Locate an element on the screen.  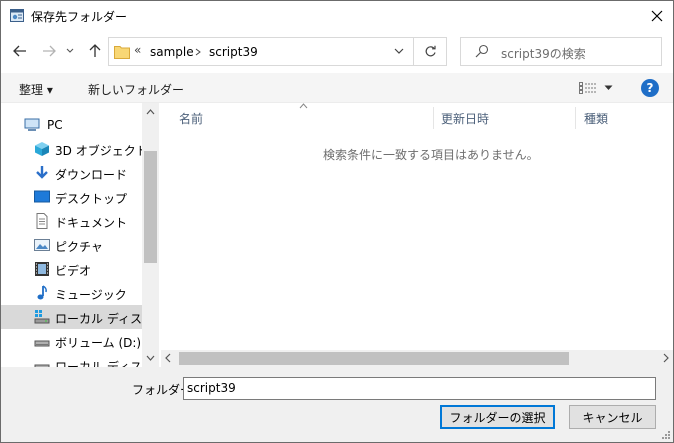
new-folder-button: 新しいフォルダー is located at coordinates (136, 89).